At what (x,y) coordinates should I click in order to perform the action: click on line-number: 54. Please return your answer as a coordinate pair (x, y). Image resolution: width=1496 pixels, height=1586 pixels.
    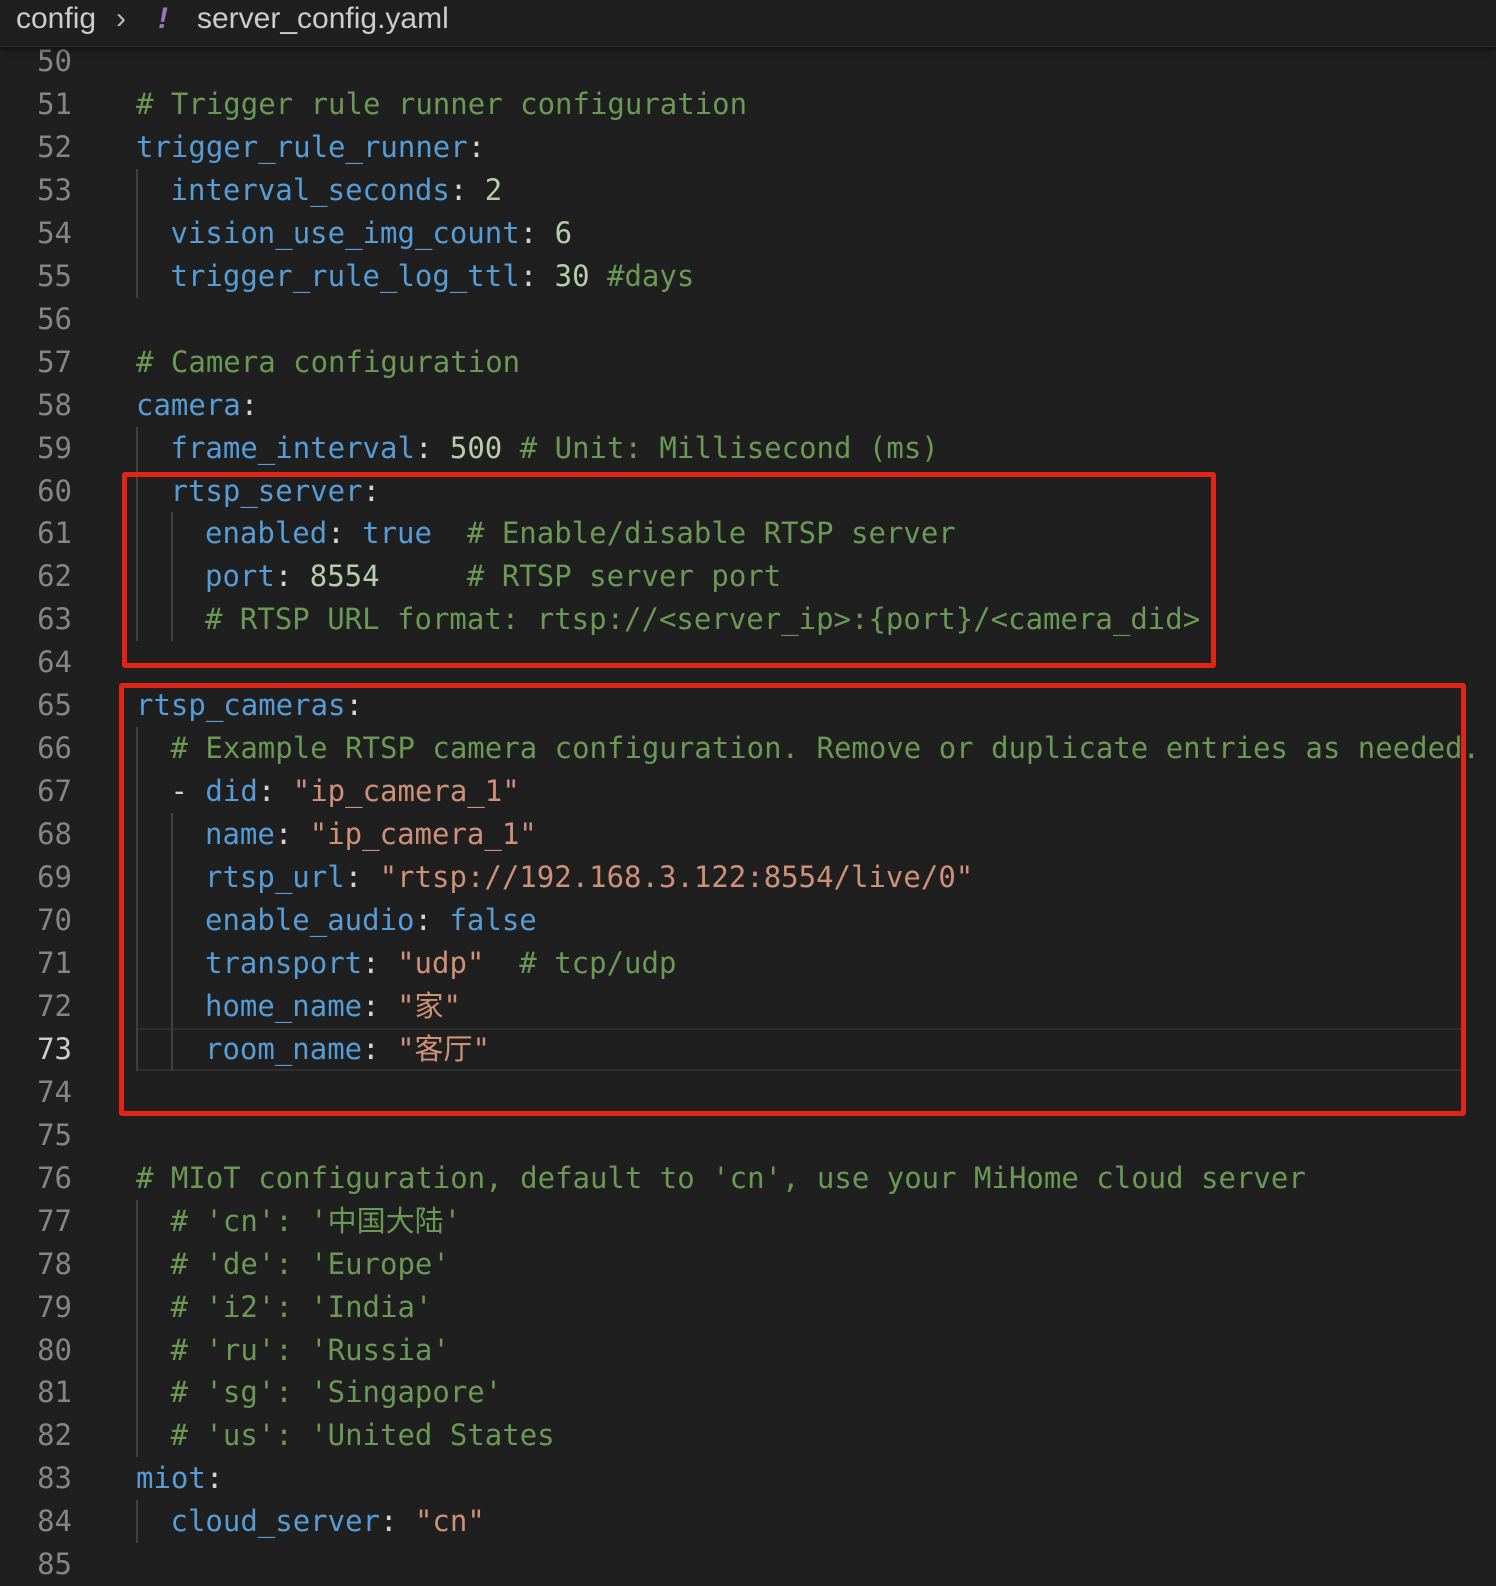
    Looking at the image, I should click on (54, 232).